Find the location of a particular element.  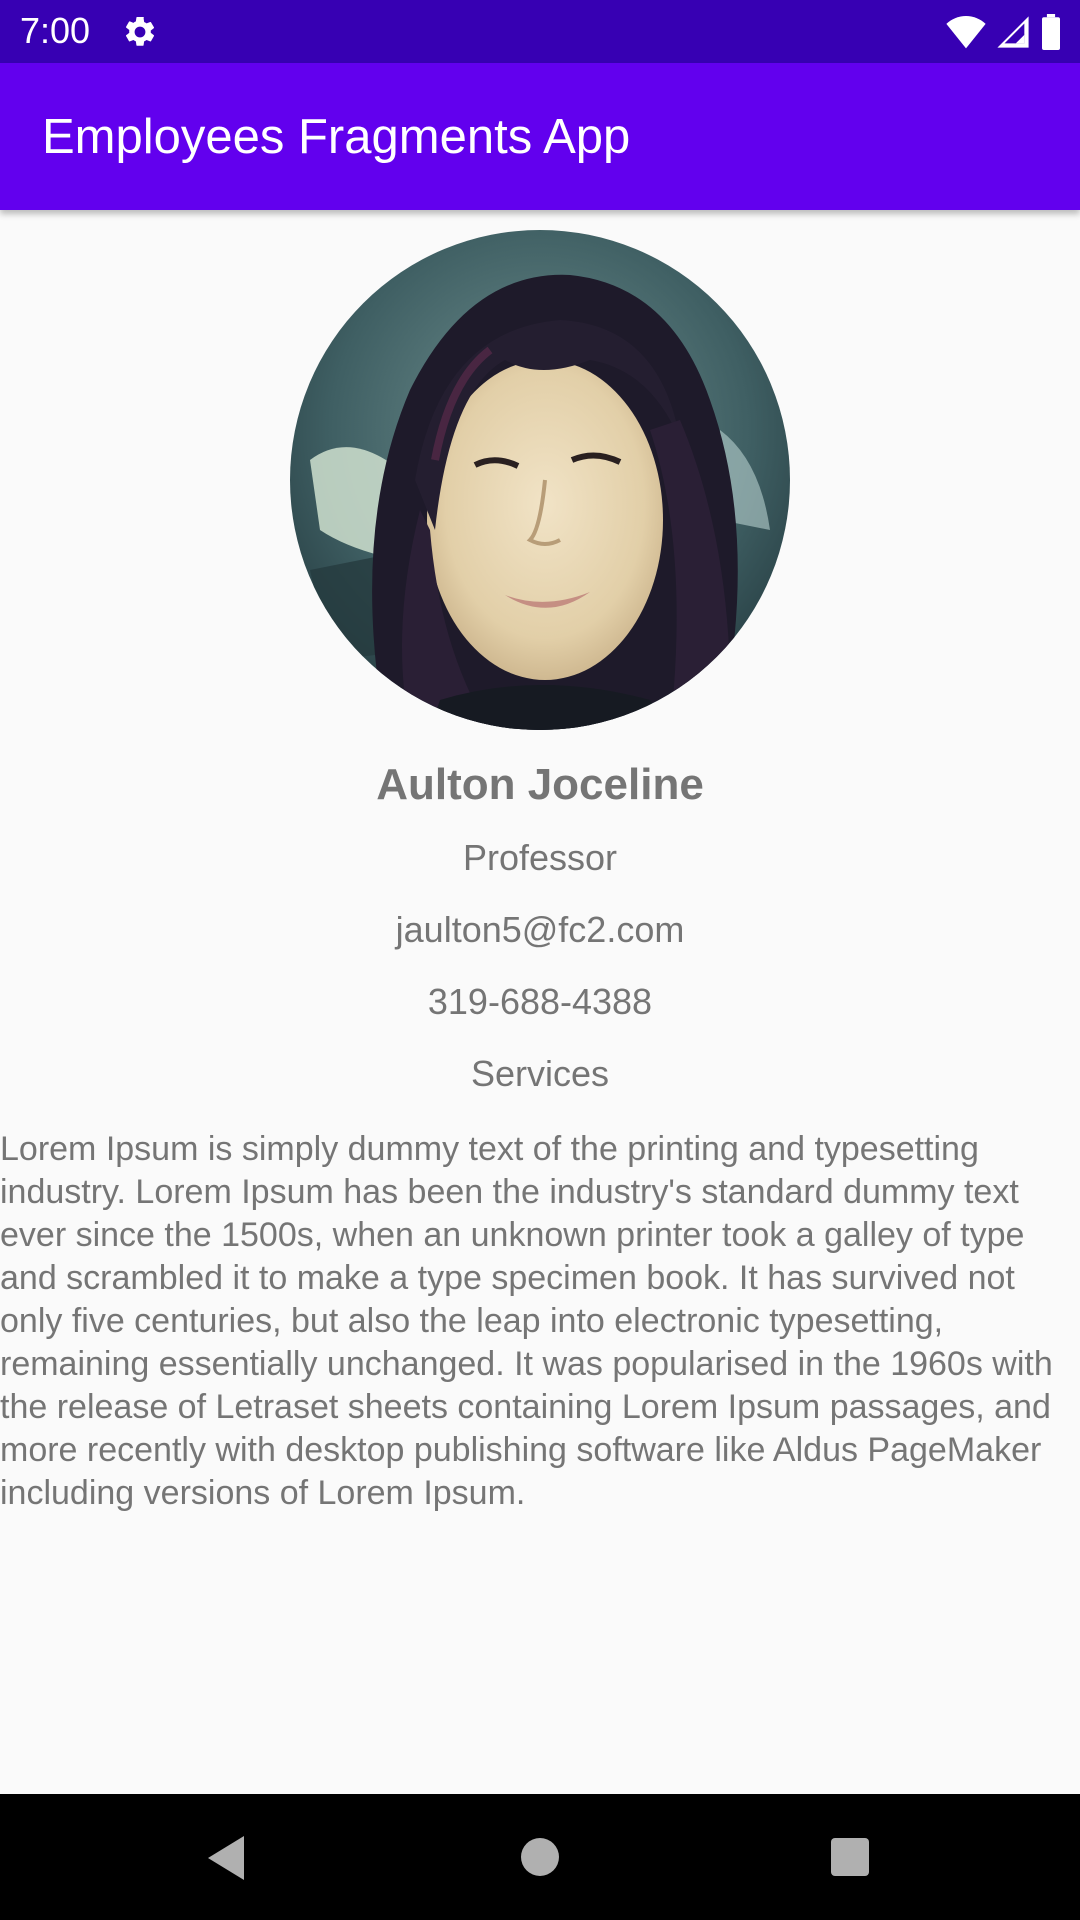

employee-photo is located at coordinates (540, 480).